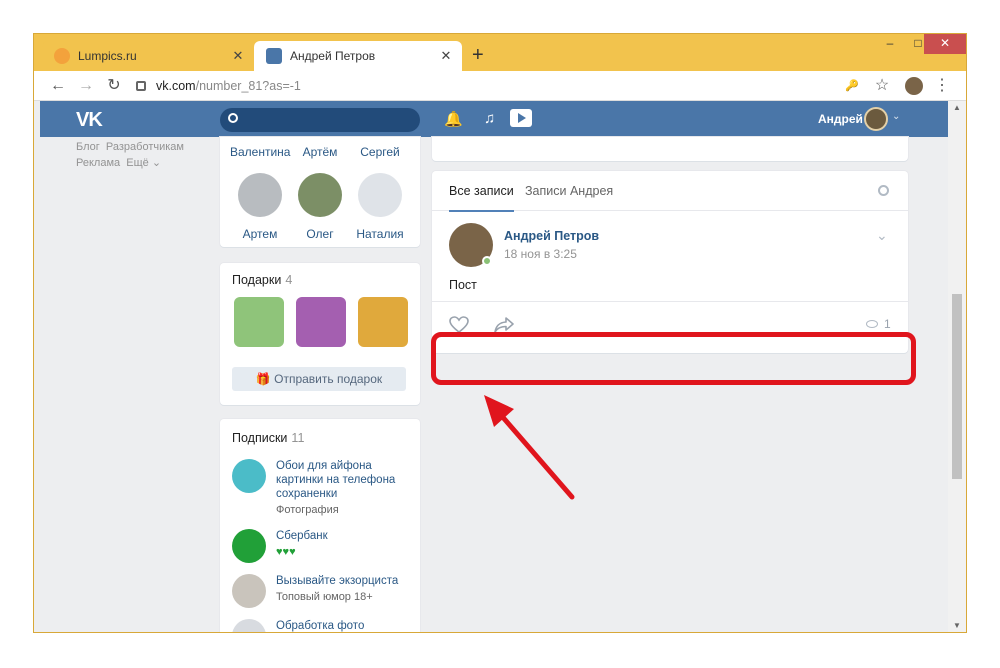  What do you see at coordinates (286, 552) in the screenshot?
I see `subscription-desc: ♥♥♥` at bounding box center [286, 552].